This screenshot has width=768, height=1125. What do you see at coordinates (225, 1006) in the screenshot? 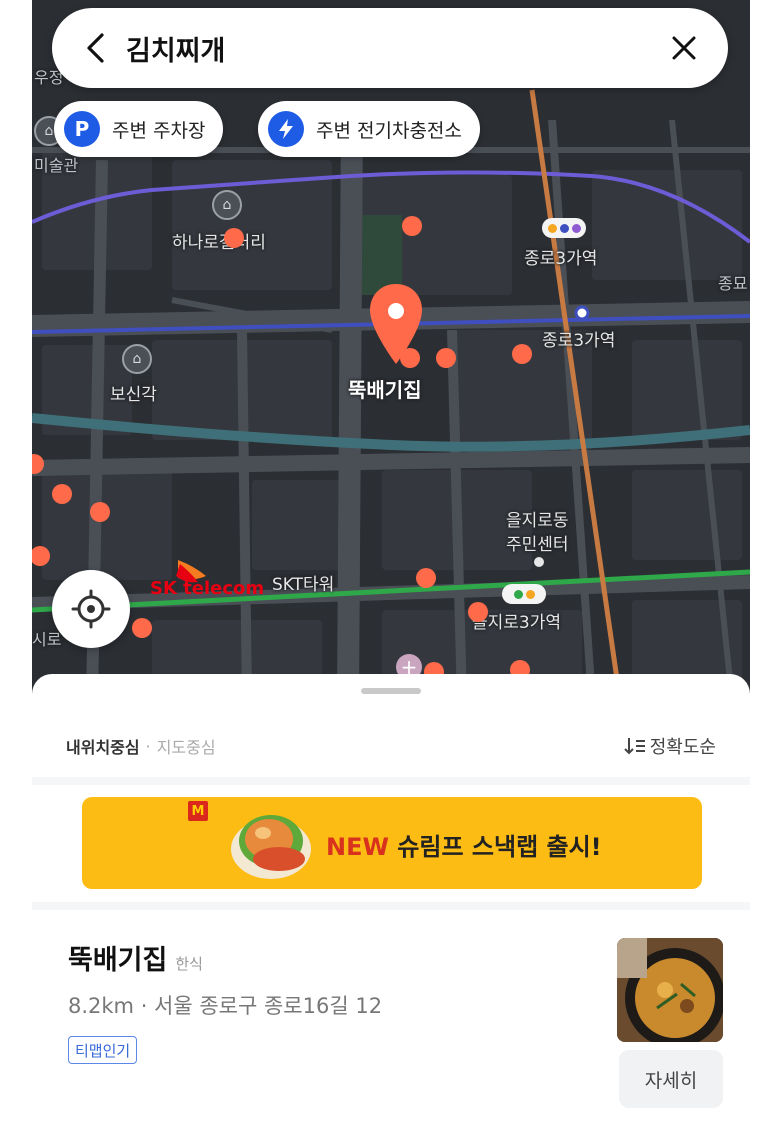
I see `place-distance-address: 8.2km · 서울 종로구 종로16길 12` at bounding box center [225, 1006].